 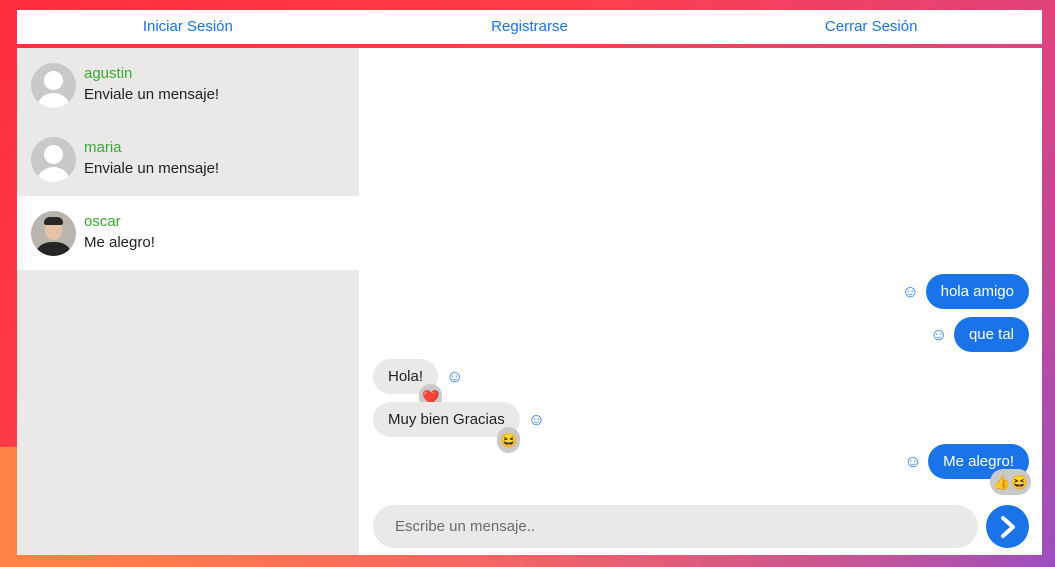 I want to click on top-navigation: Iniciar Sesión Registrarse Cerrar Sesión, so click(x=529, y=27).